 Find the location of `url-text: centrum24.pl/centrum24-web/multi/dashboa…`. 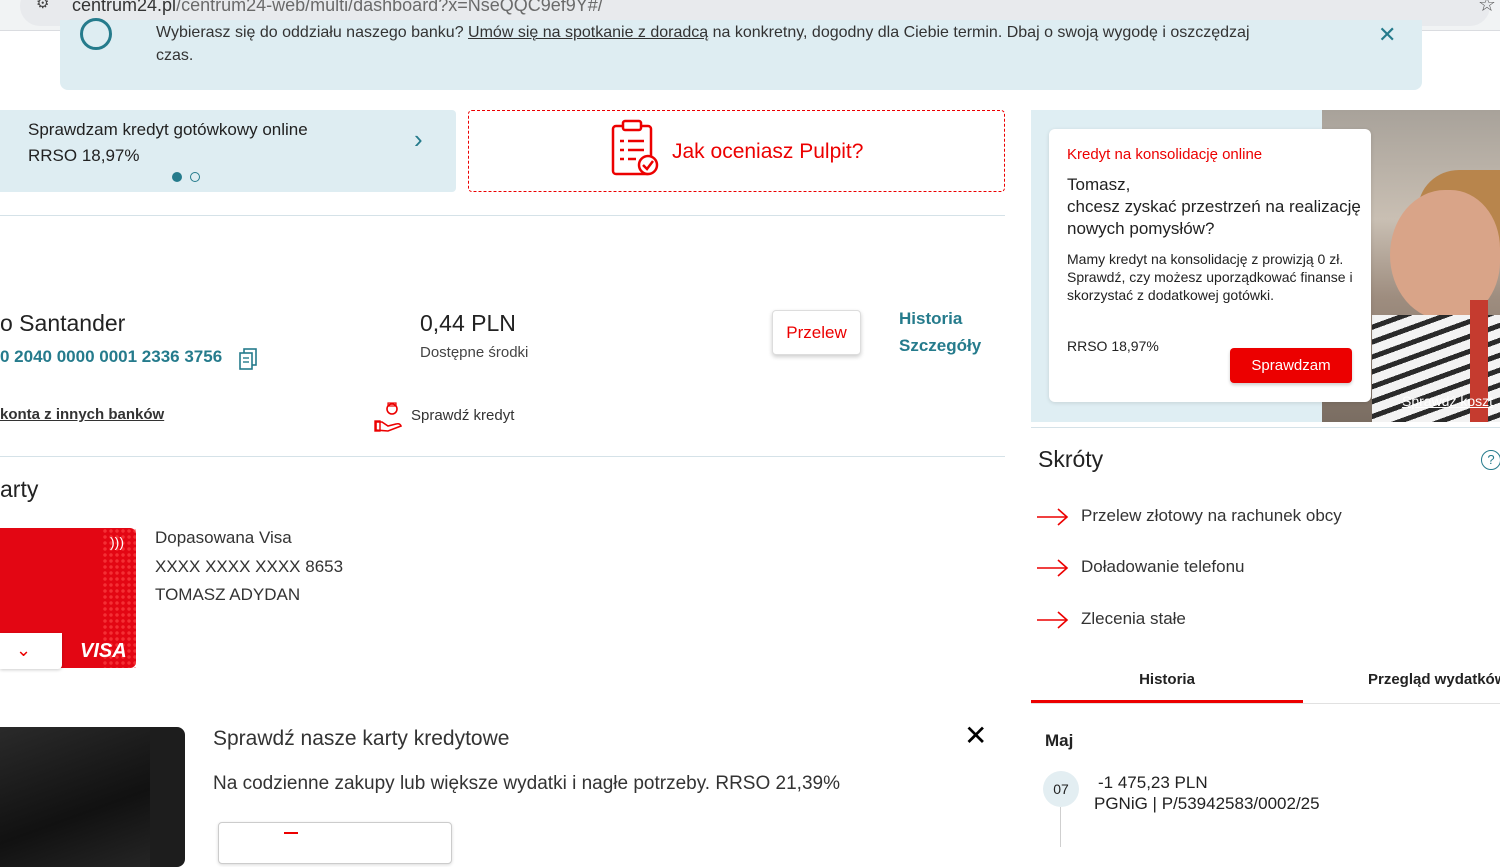

url-text: centrum24.pl/centrum24-web/multi/dashboa… is located at coordinates (337, 8).